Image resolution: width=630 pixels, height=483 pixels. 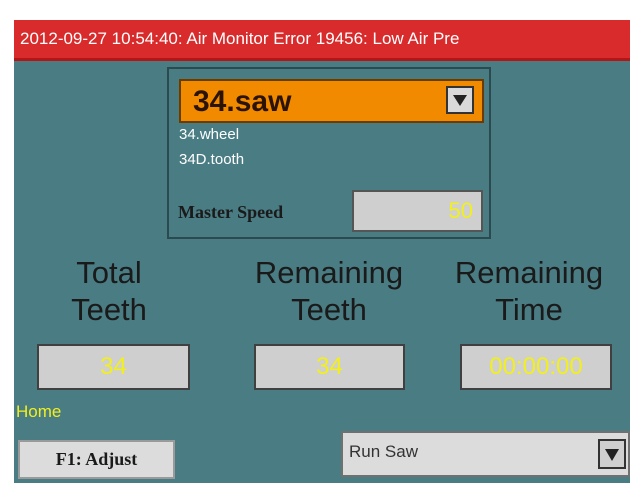 I want to click on run-mode-select: Run Saw, so click(x=485, y=454).